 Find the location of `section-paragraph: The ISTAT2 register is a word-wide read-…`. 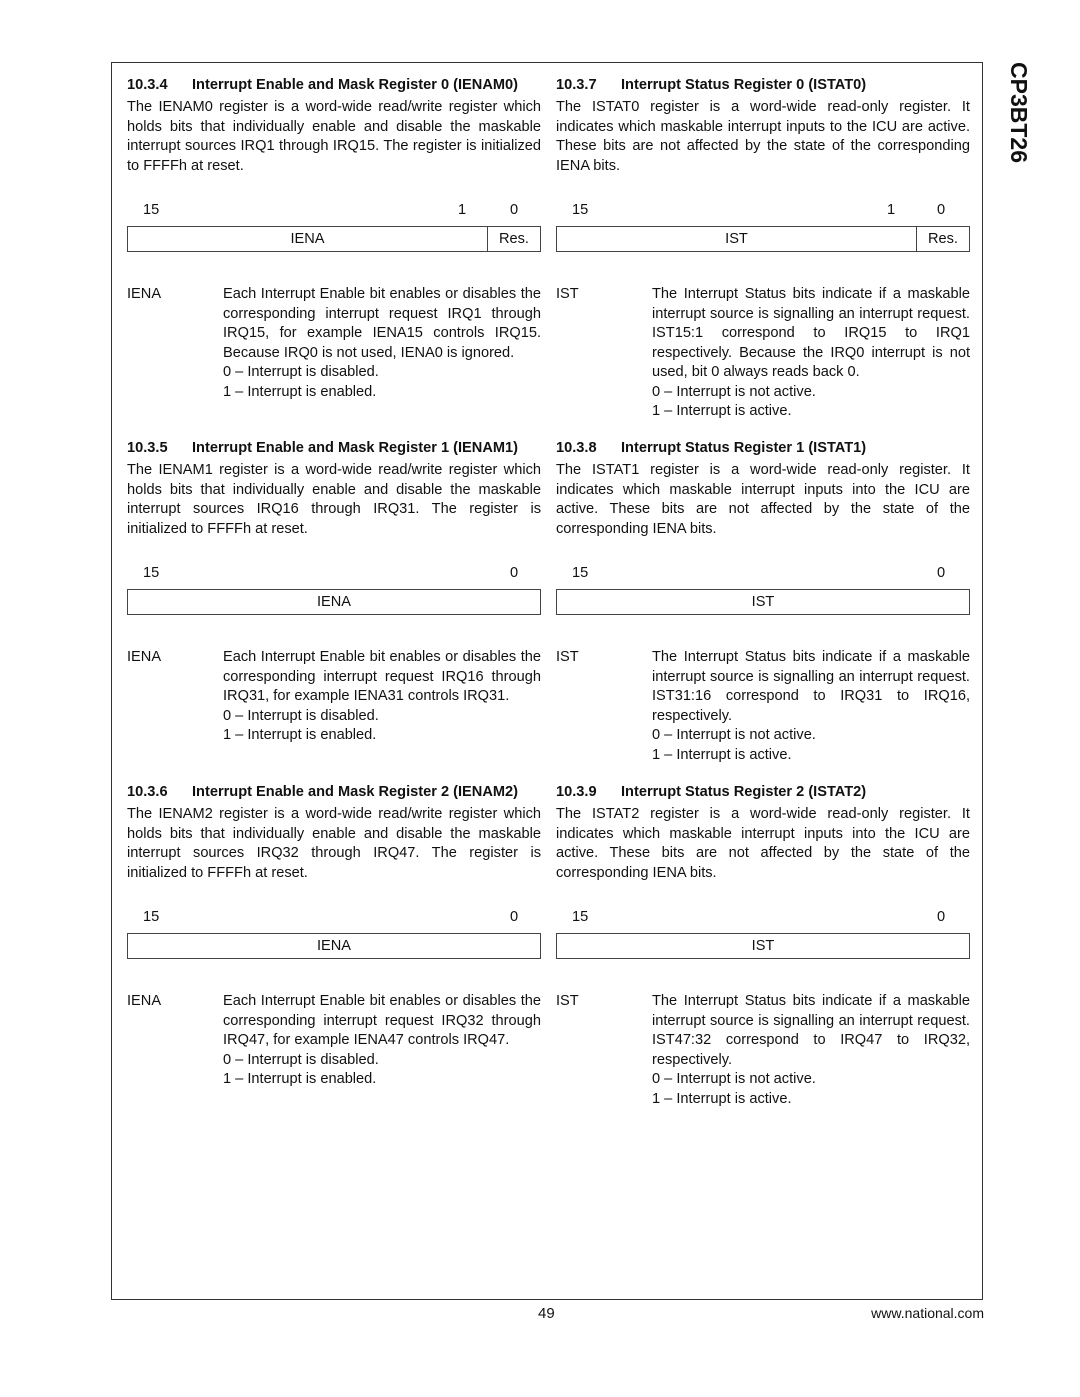

section-paragraph: The ISTAT2 register is a word-wide read-… is located at coordinates (763, 843).